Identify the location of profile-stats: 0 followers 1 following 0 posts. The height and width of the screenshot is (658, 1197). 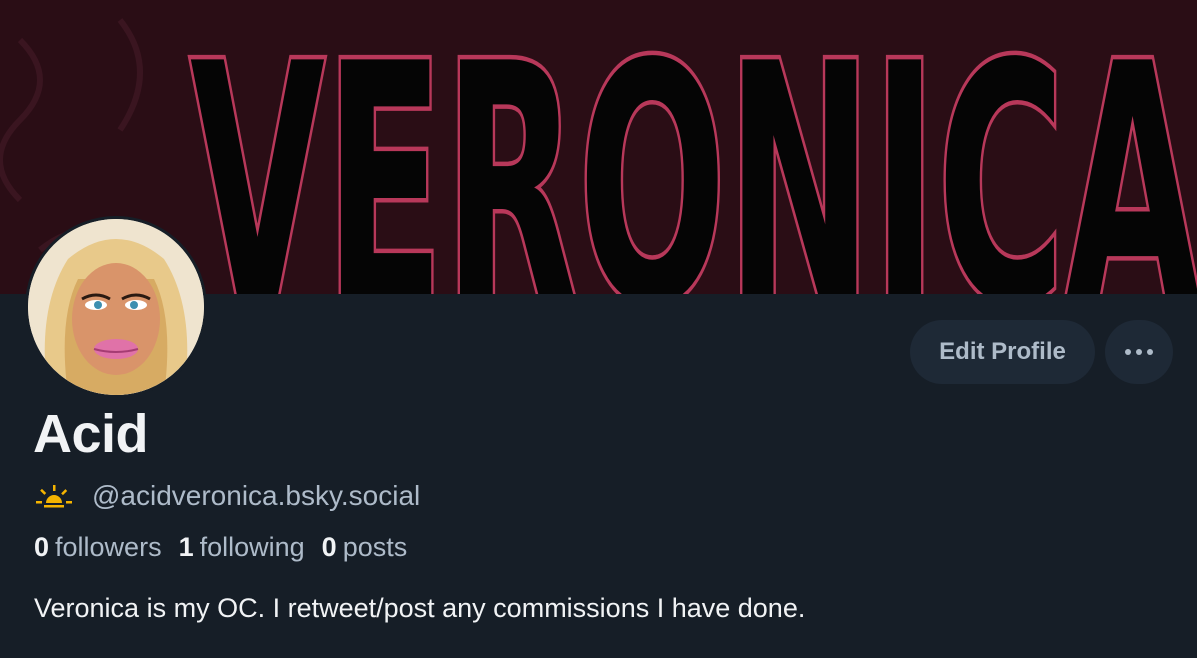
(229, 547).